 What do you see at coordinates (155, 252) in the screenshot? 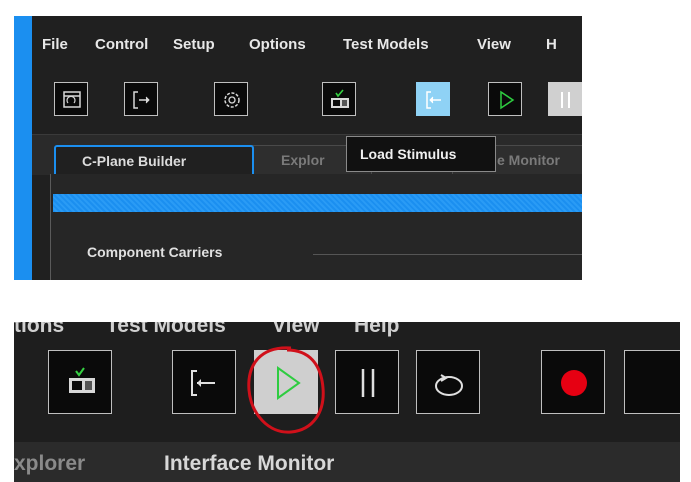
I see `component-carriers-heading: Component Carriers` at bounding box center [155, 252].